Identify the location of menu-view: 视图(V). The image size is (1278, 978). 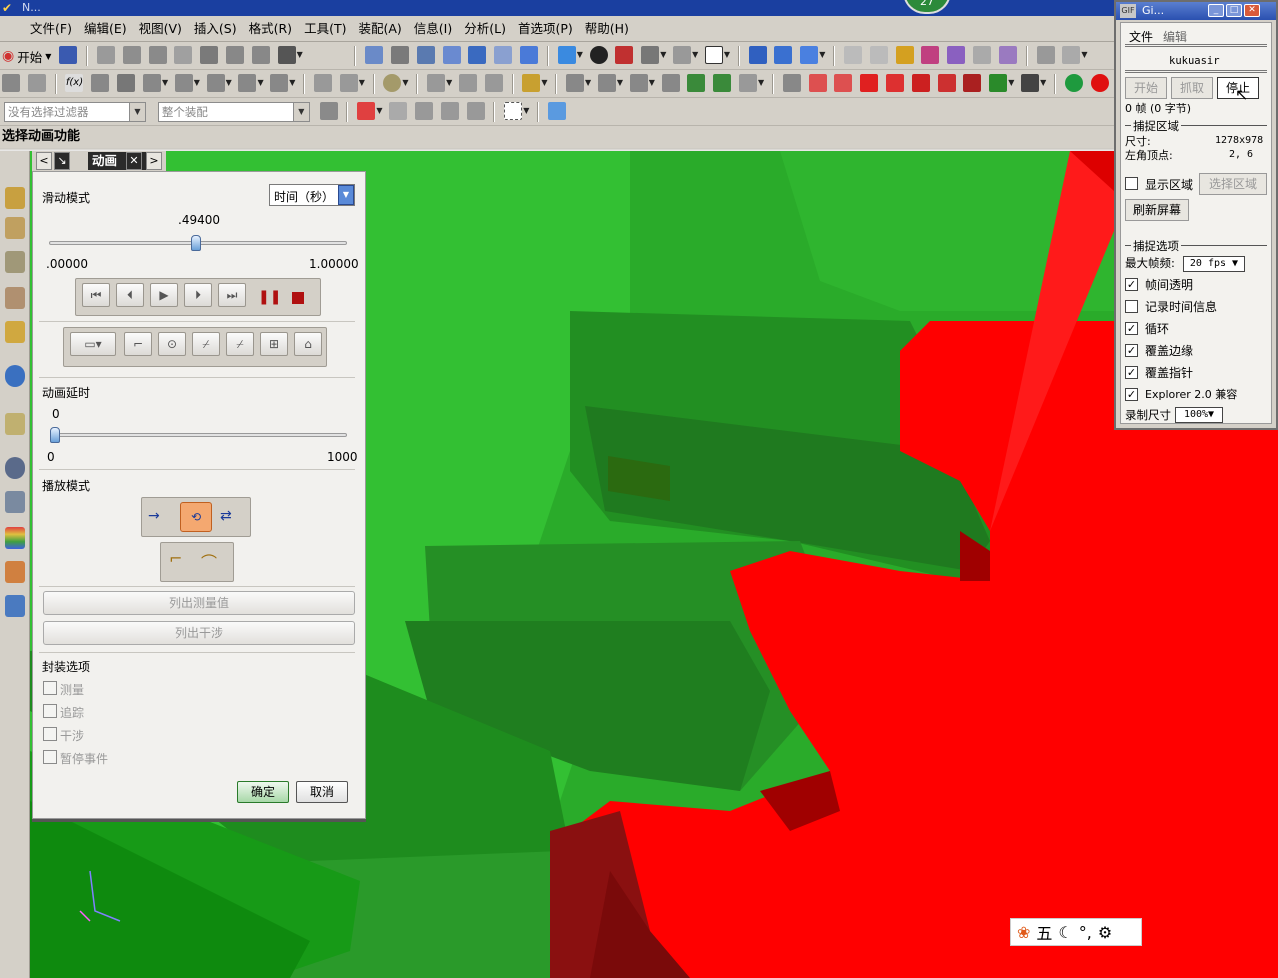
(160, 29).